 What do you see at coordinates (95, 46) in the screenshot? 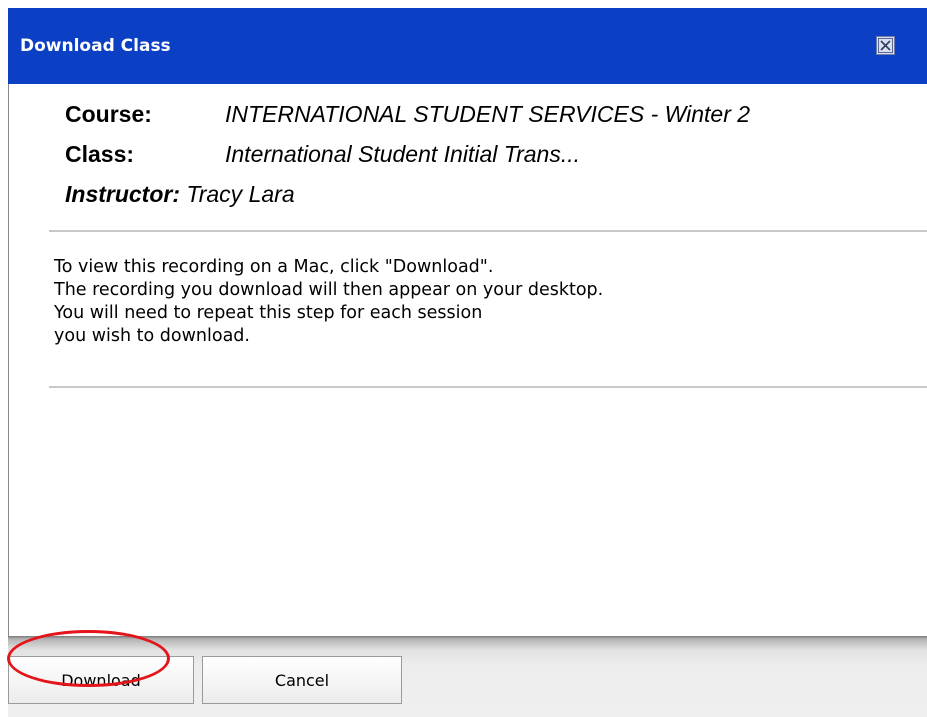
I see `dialog-title: Download Class` at bounding box center [95, 46].